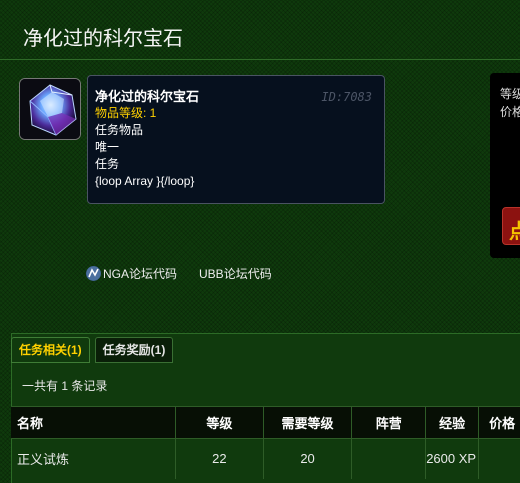 The image size is (520, 483). Describe the element at coordinates (219, 422) in the screenshot. I see `header-level: 等级` at that location.